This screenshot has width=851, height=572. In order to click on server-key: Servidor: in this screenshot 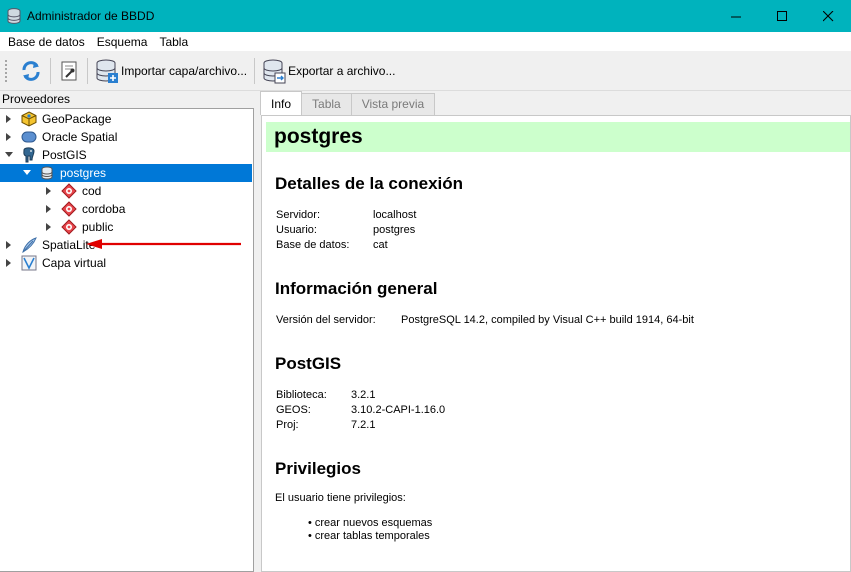, I will do `click(298, 215)`.